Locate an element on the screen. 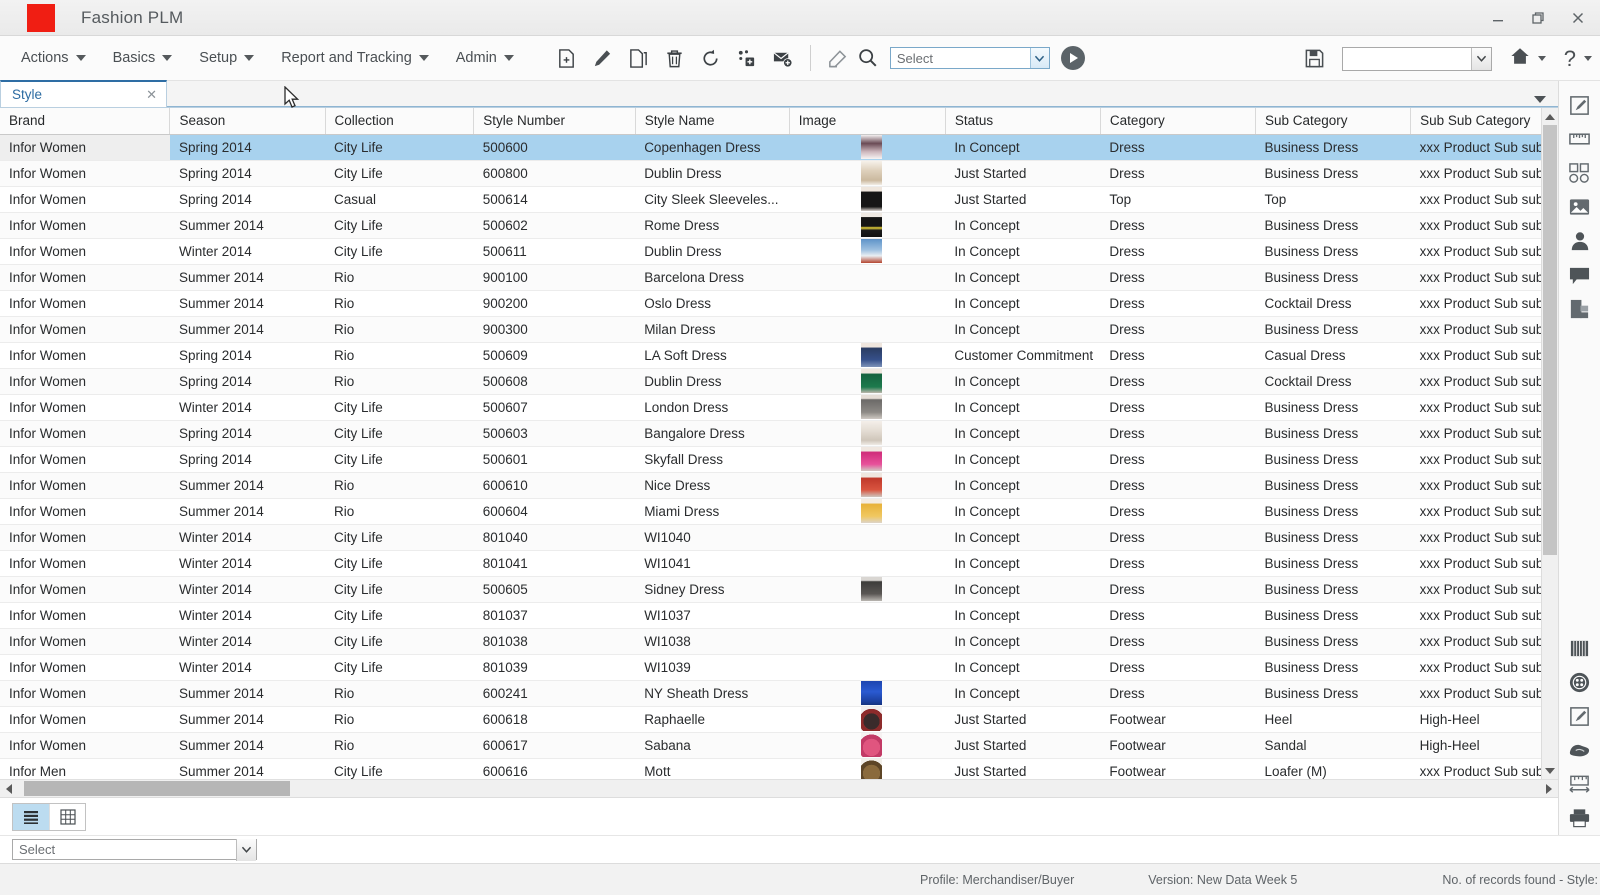 The height and width of the screenshot is (895, 1600). cell-category: Footwear is located at coordinates (1178, 745).